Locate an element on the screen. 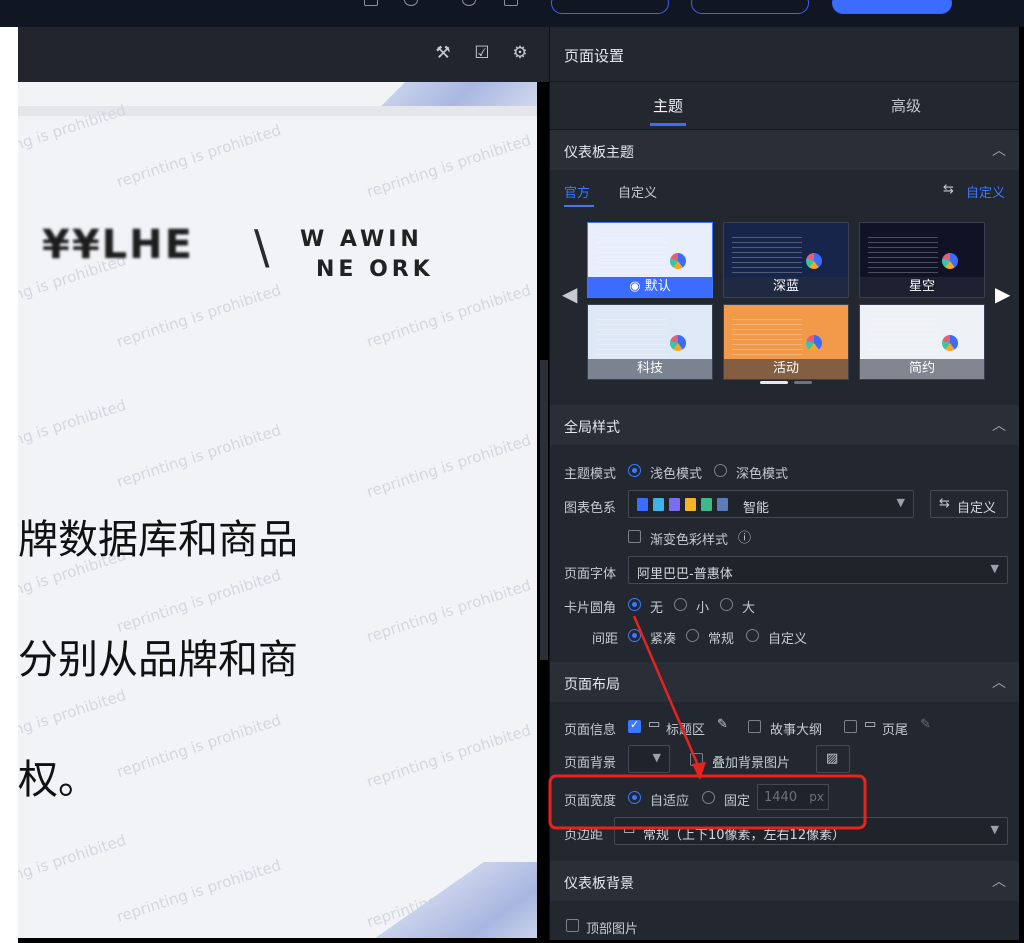  theme-mode-dark-radio is located at coordinates (720, 470).